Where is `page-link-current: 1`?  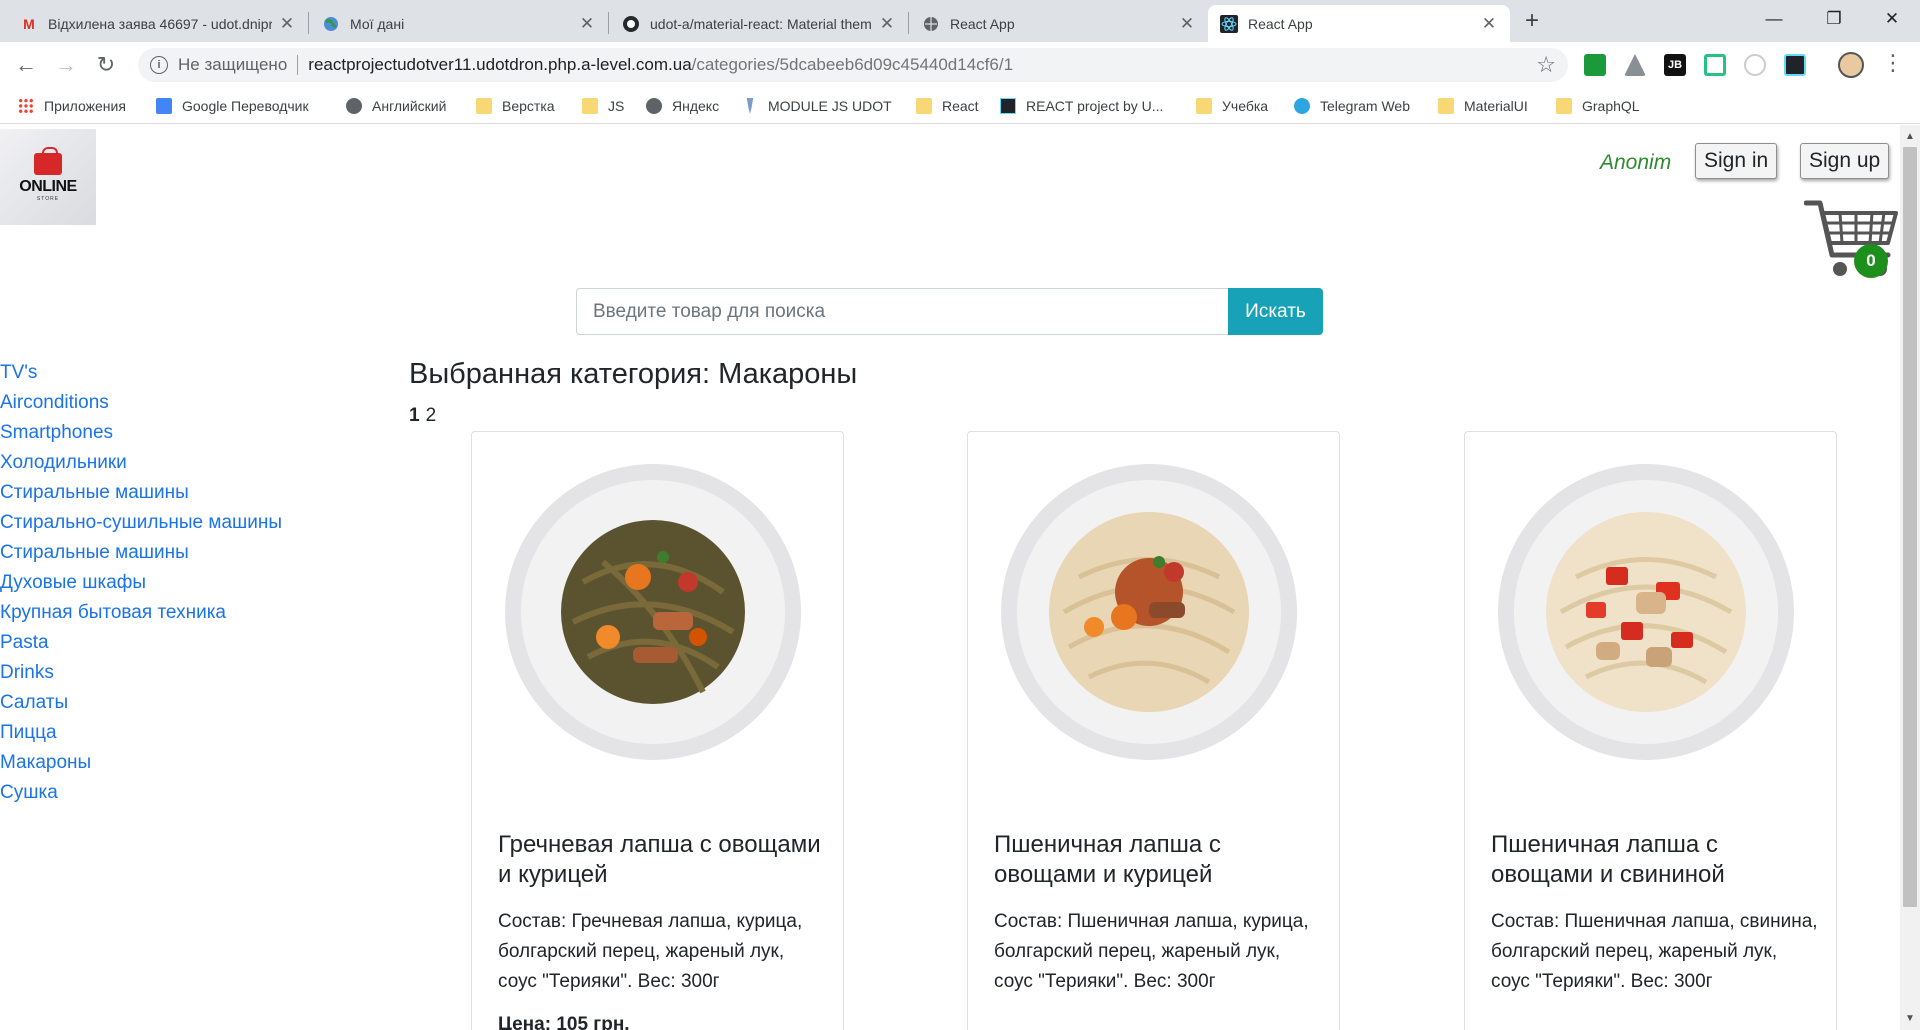 page-link-current: 1 is located at coordinates (414, 416).